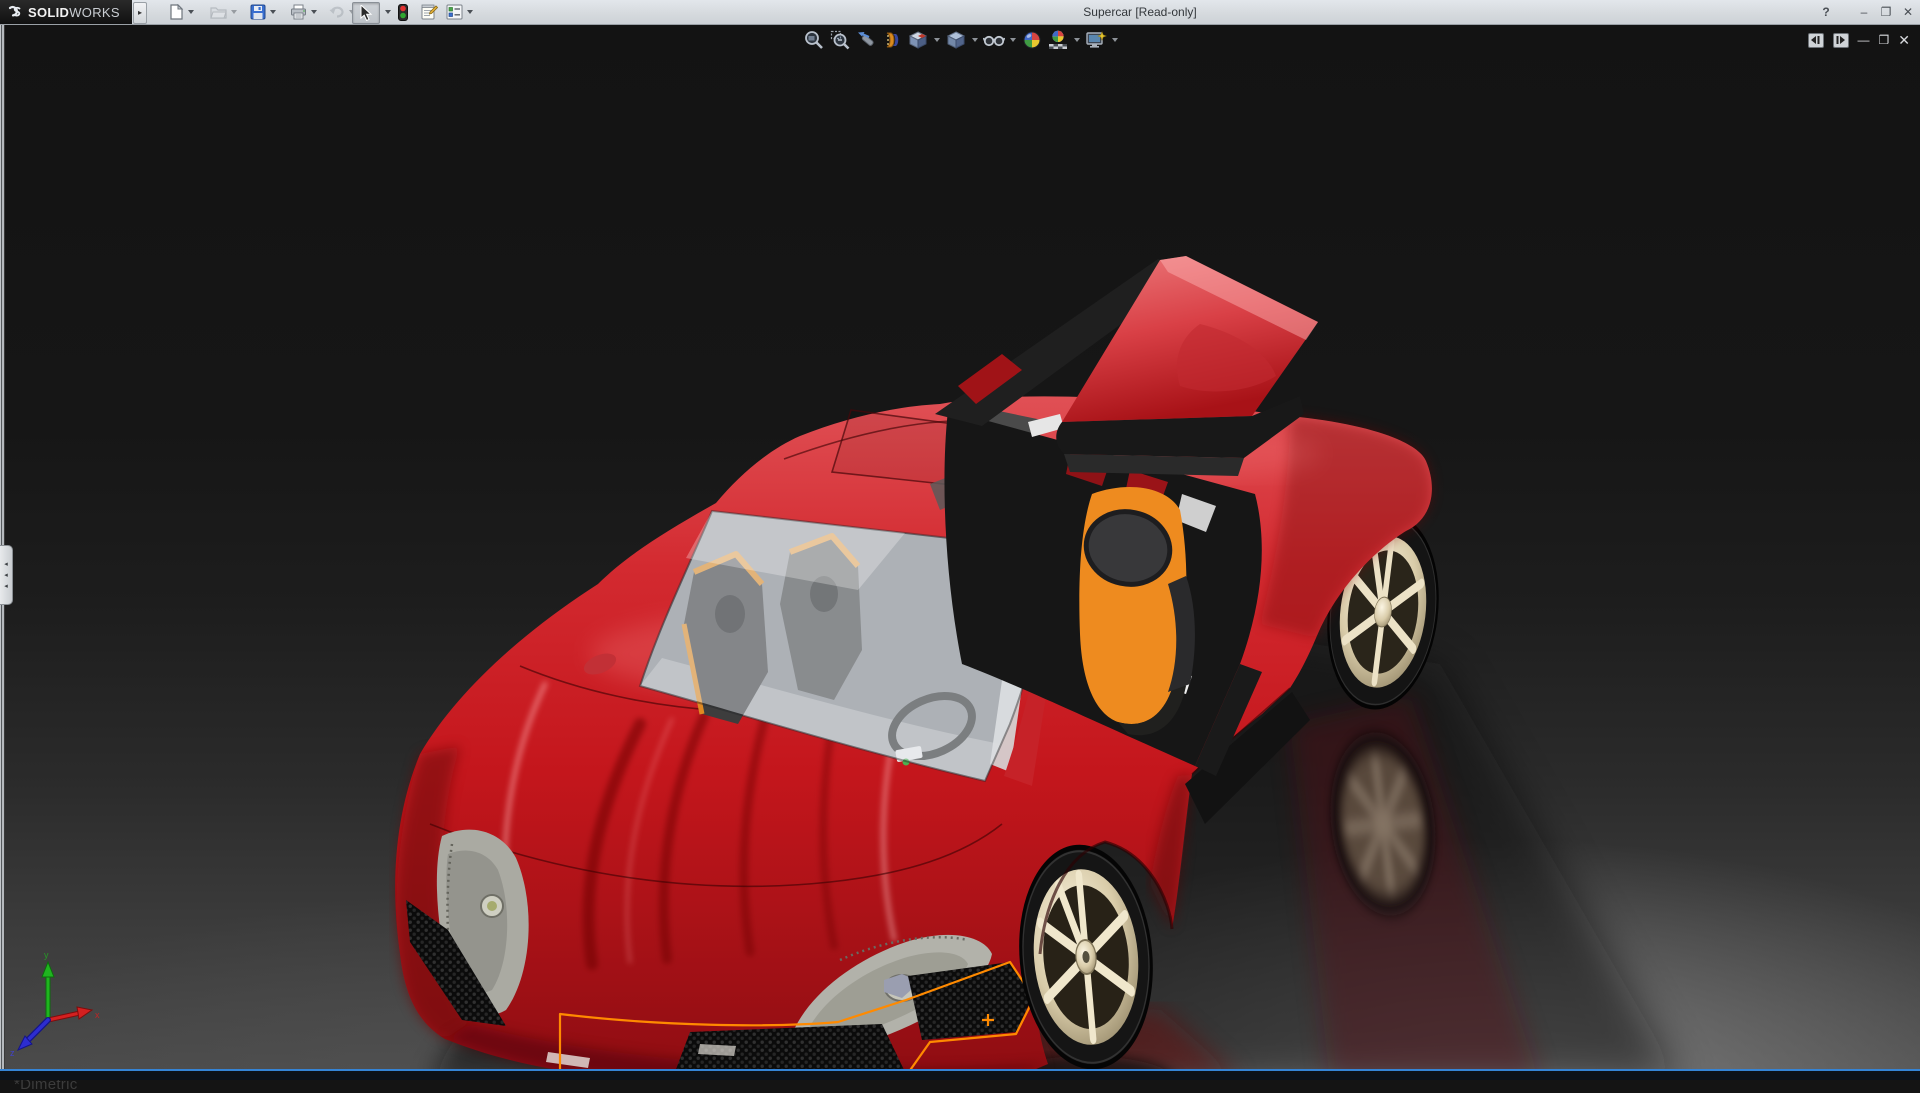  I want to click on apply-scene-dropdown, so click(1077, 40).